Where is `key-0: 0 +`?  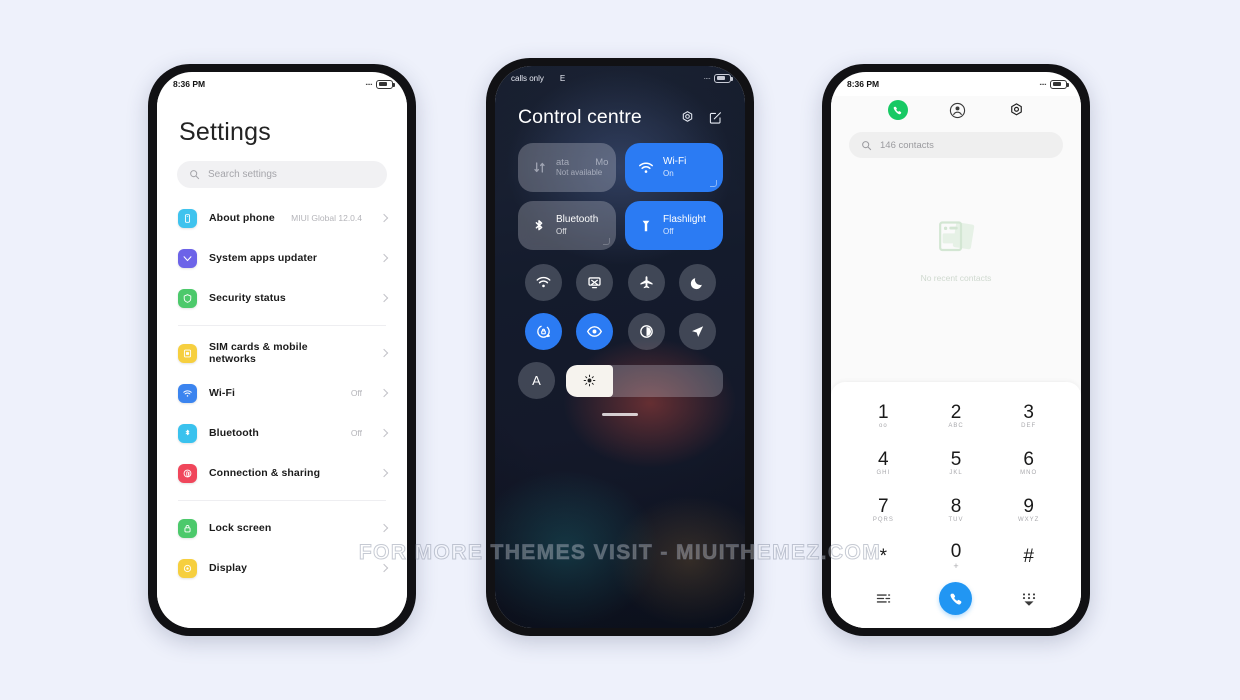
key-0: 0 + is located at coordinates (956, 556).